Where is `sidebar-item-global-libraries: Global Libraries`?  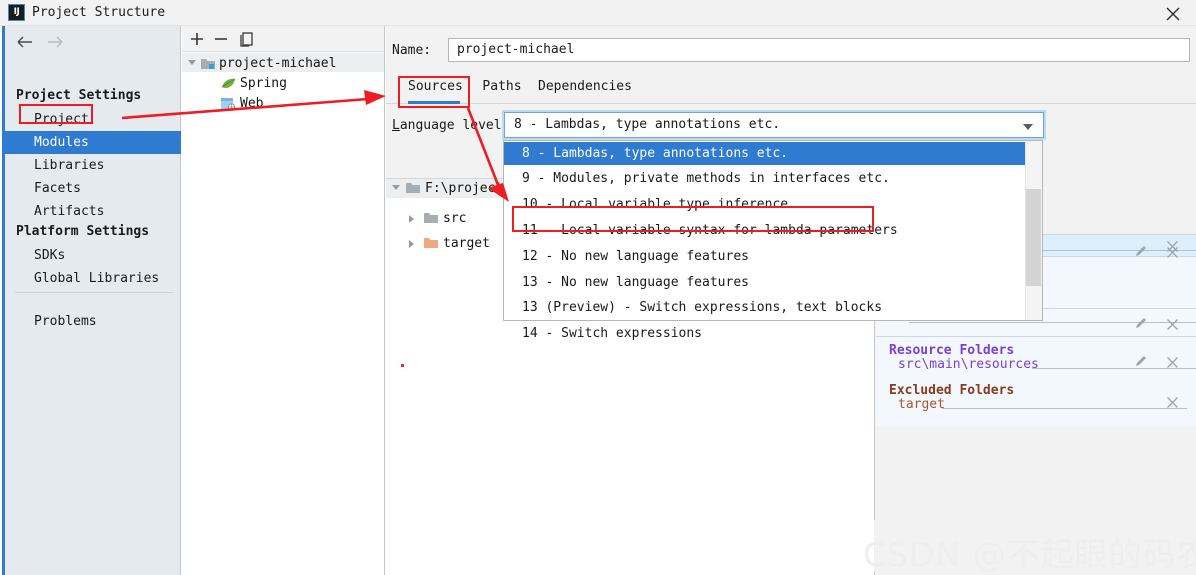
sidebar-item-global-libraries: Global Libraries is located at coordinates (93, 278).